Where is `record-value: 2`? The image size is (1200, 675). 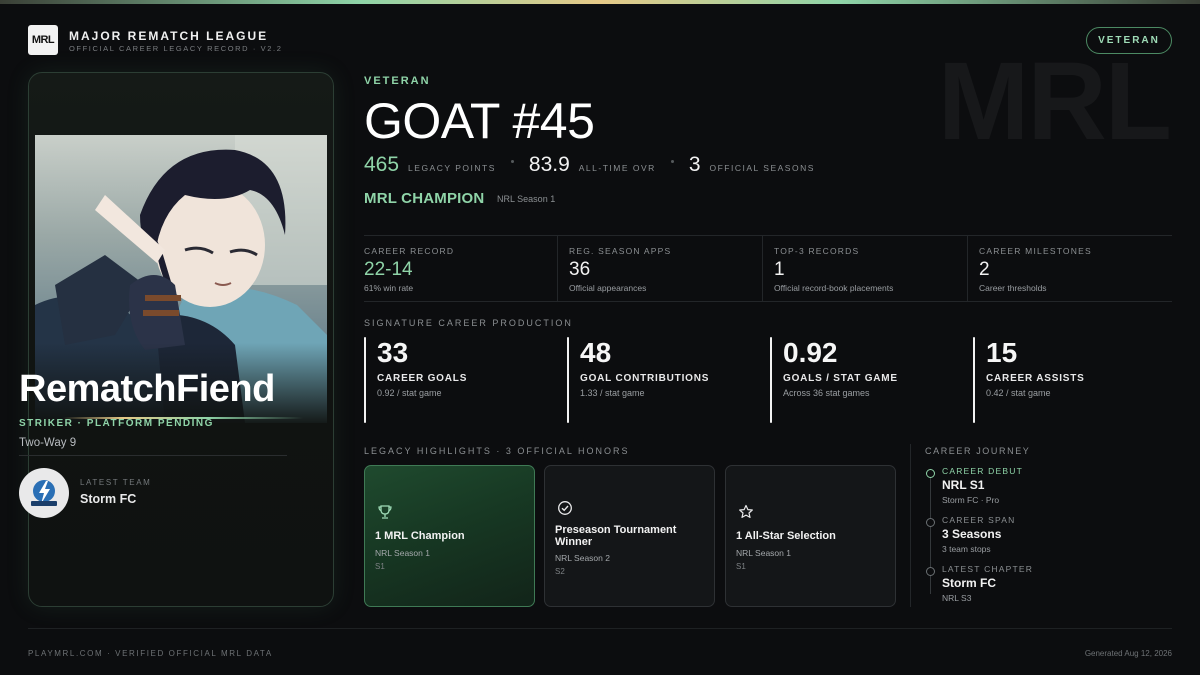 record-value: 2 is located at coordinates (984, 269).